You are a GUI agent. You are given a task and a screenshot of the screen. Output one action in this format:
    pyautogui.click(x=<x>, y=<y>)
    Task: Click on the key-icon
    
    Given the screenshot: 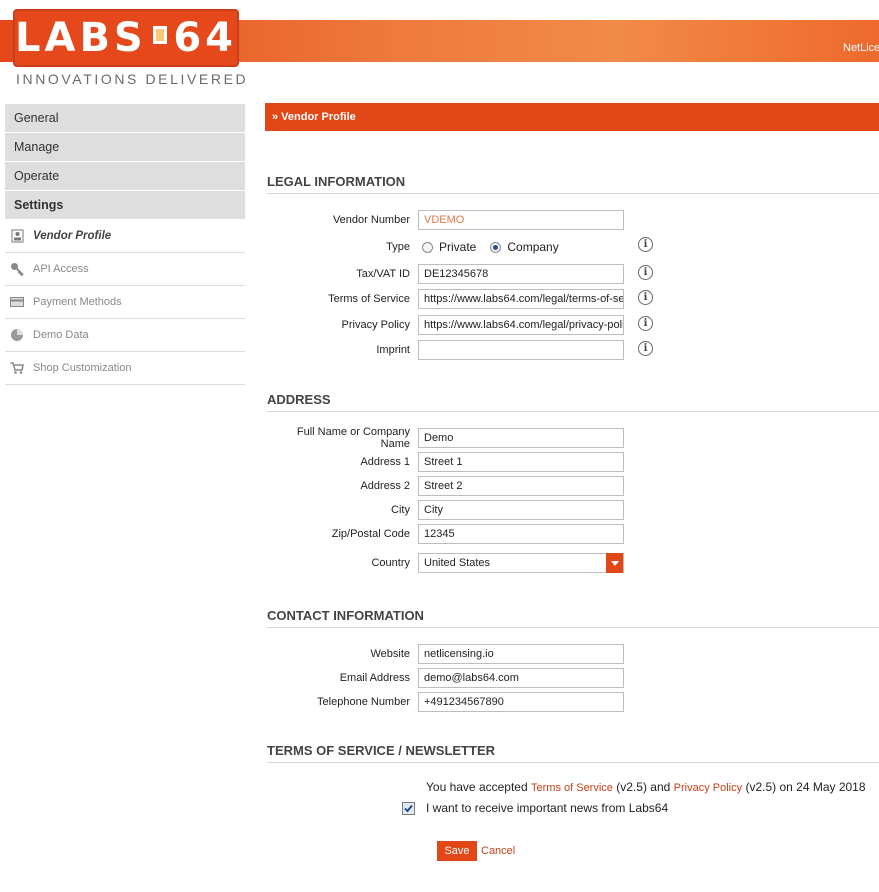 What is the action you would take?
    pyautogui.click(x=17, y=269)
    